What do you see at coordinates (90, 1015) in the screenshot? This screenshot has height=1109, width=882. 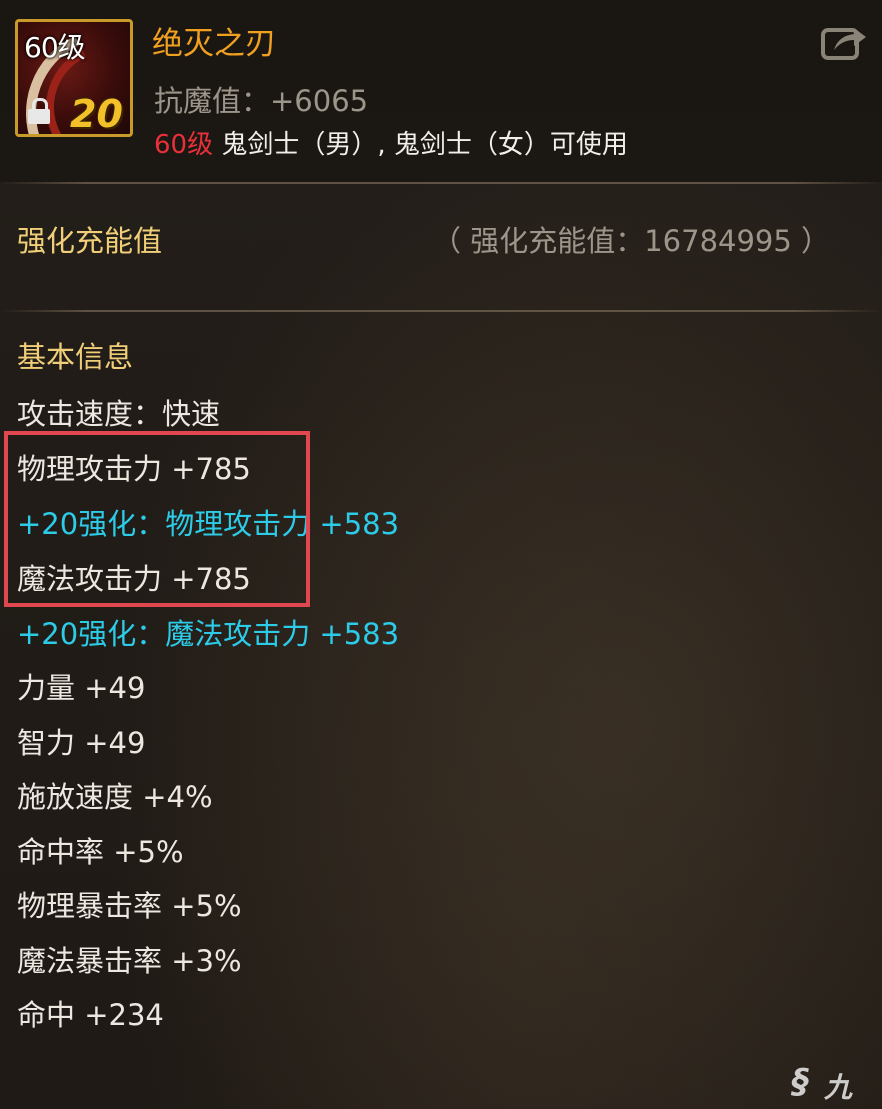 I see `stat-hit: 命中 +234` at bounding box center [90, 1015].